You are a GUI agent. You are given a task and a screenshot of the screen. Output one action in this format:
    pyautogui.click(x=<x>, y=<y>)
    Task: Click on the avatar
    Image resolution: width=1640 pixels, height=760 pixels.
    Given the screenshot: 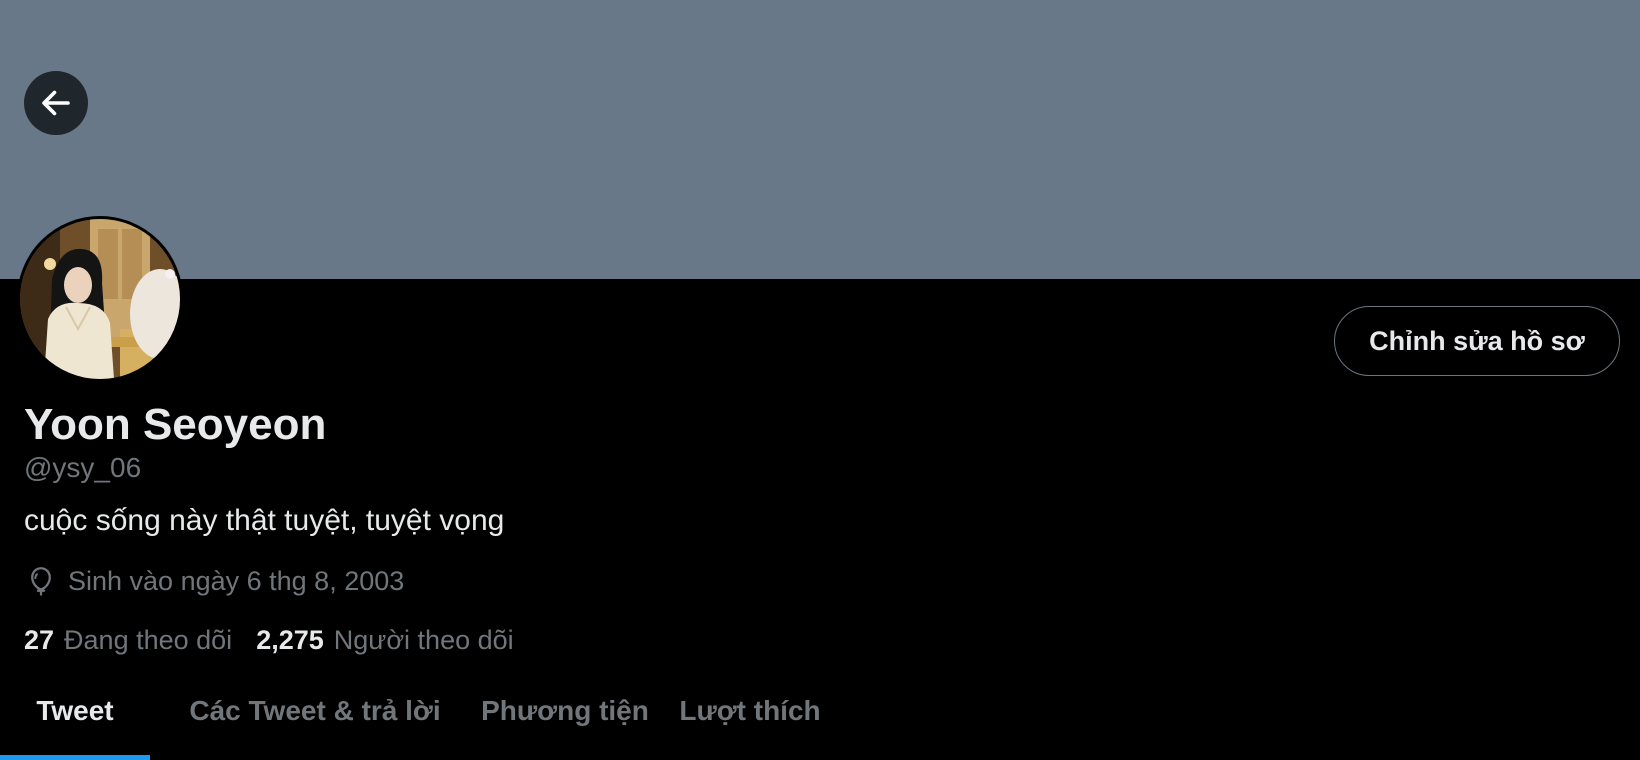 What is the action you would take?
    pyautogui.click(x=100, y=299)
    